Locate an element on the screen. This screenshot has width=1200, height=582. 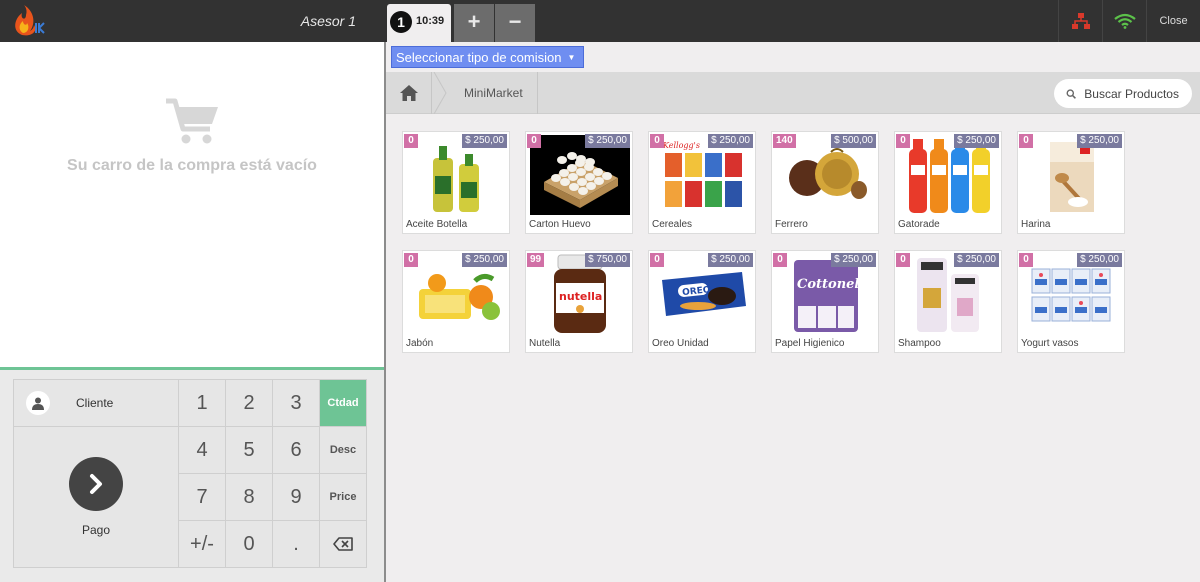
order-tab: 1 10:39 is located at coordinates (419, 23).